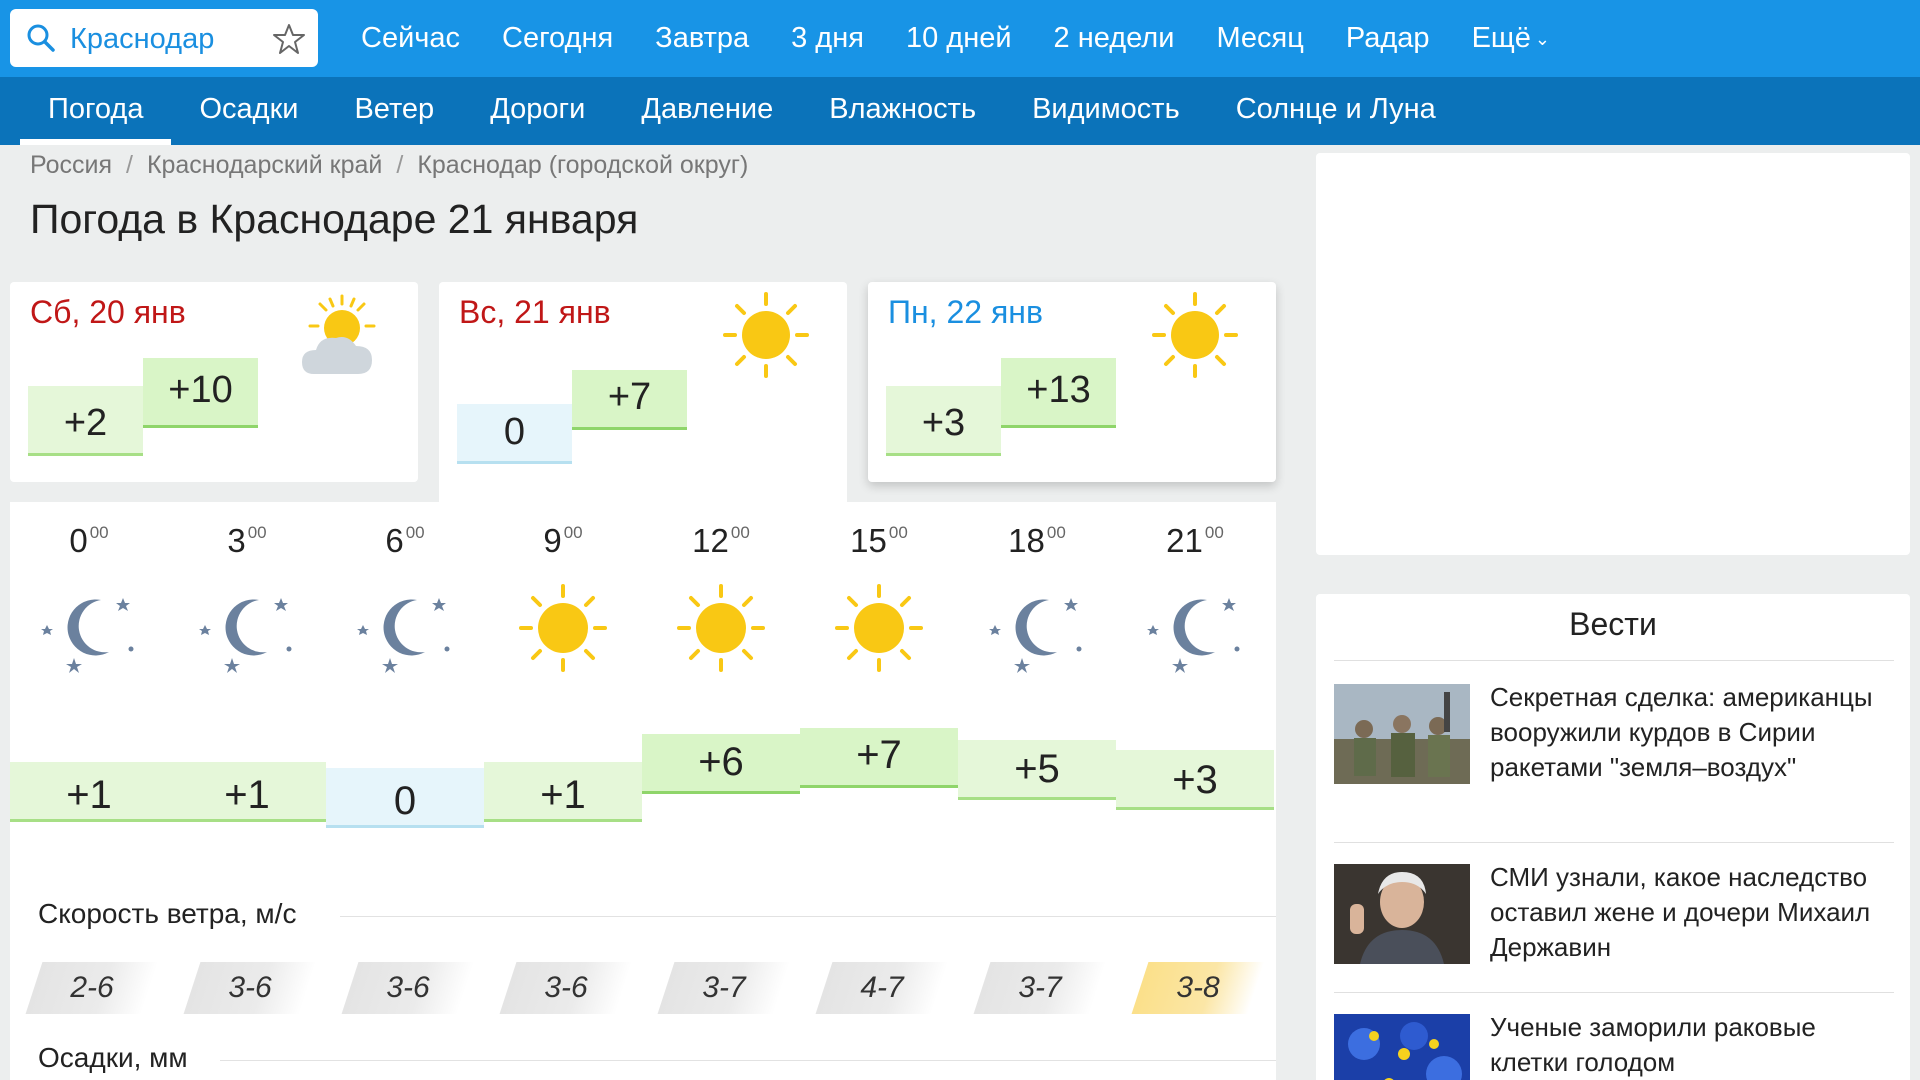  What do you see at coordinates (514, 434) in the screenshot?
I see `day-min-temp: 0` at bounding box center [514, 434].